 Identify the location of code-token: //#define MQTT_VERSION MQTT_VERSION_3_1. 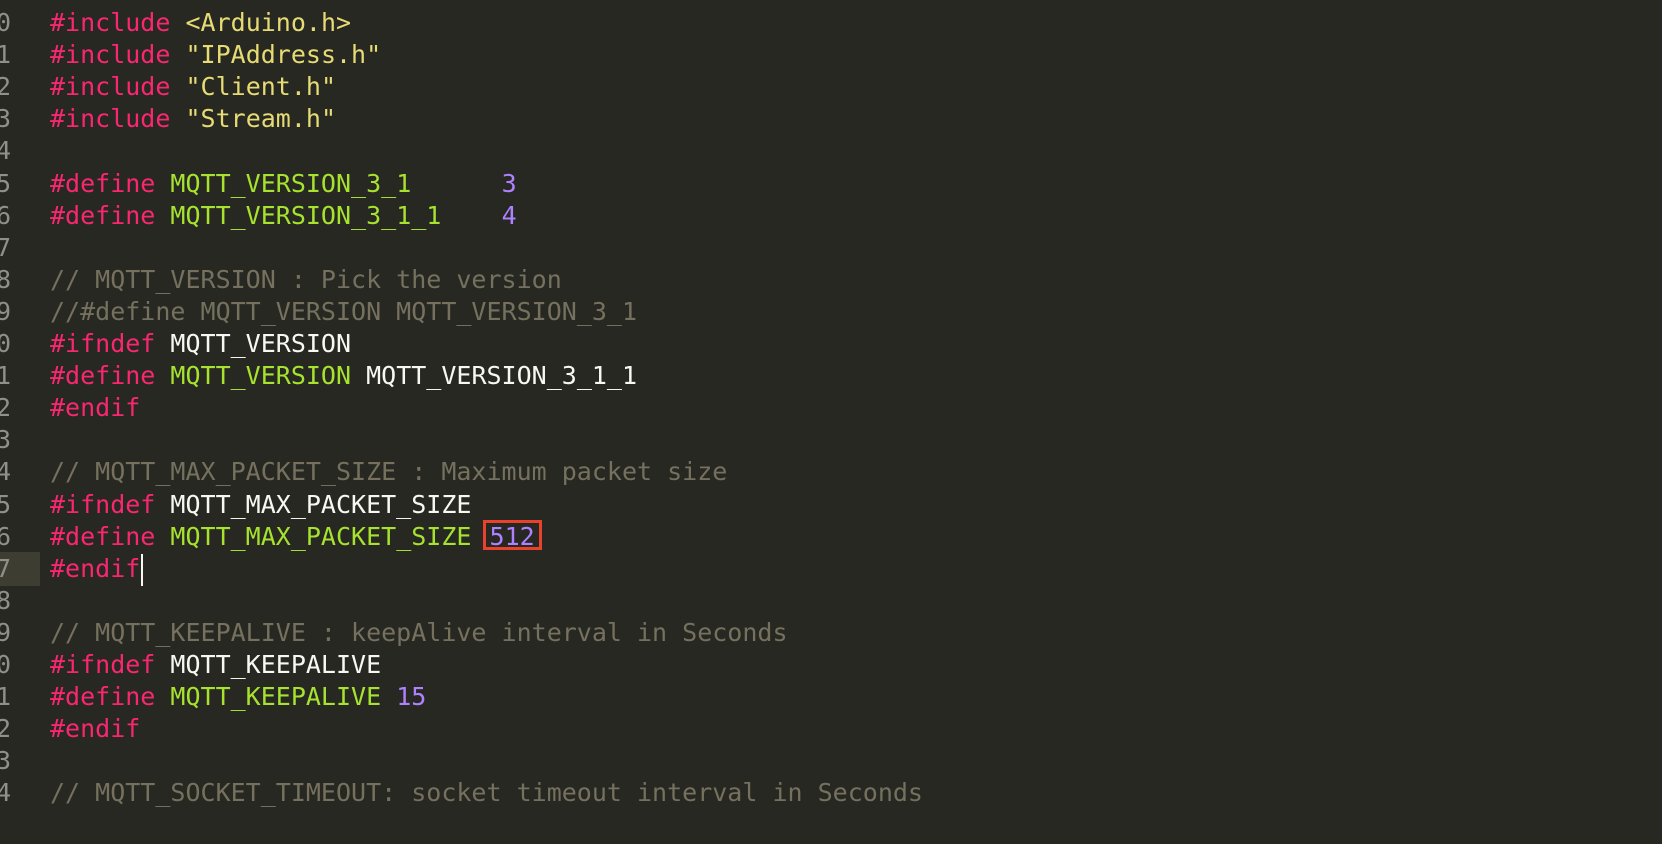
(343, 311).